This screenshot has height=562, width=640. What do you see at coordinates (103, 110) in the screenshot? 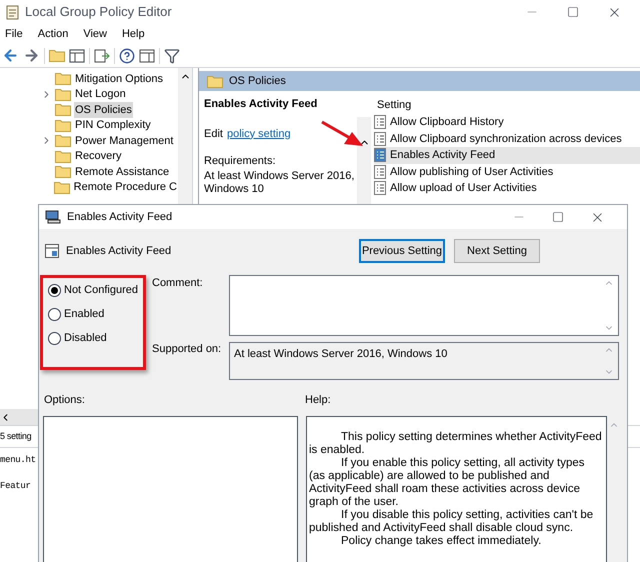
I see `tree-item: OS Policies` at bounding box center [103, 110].